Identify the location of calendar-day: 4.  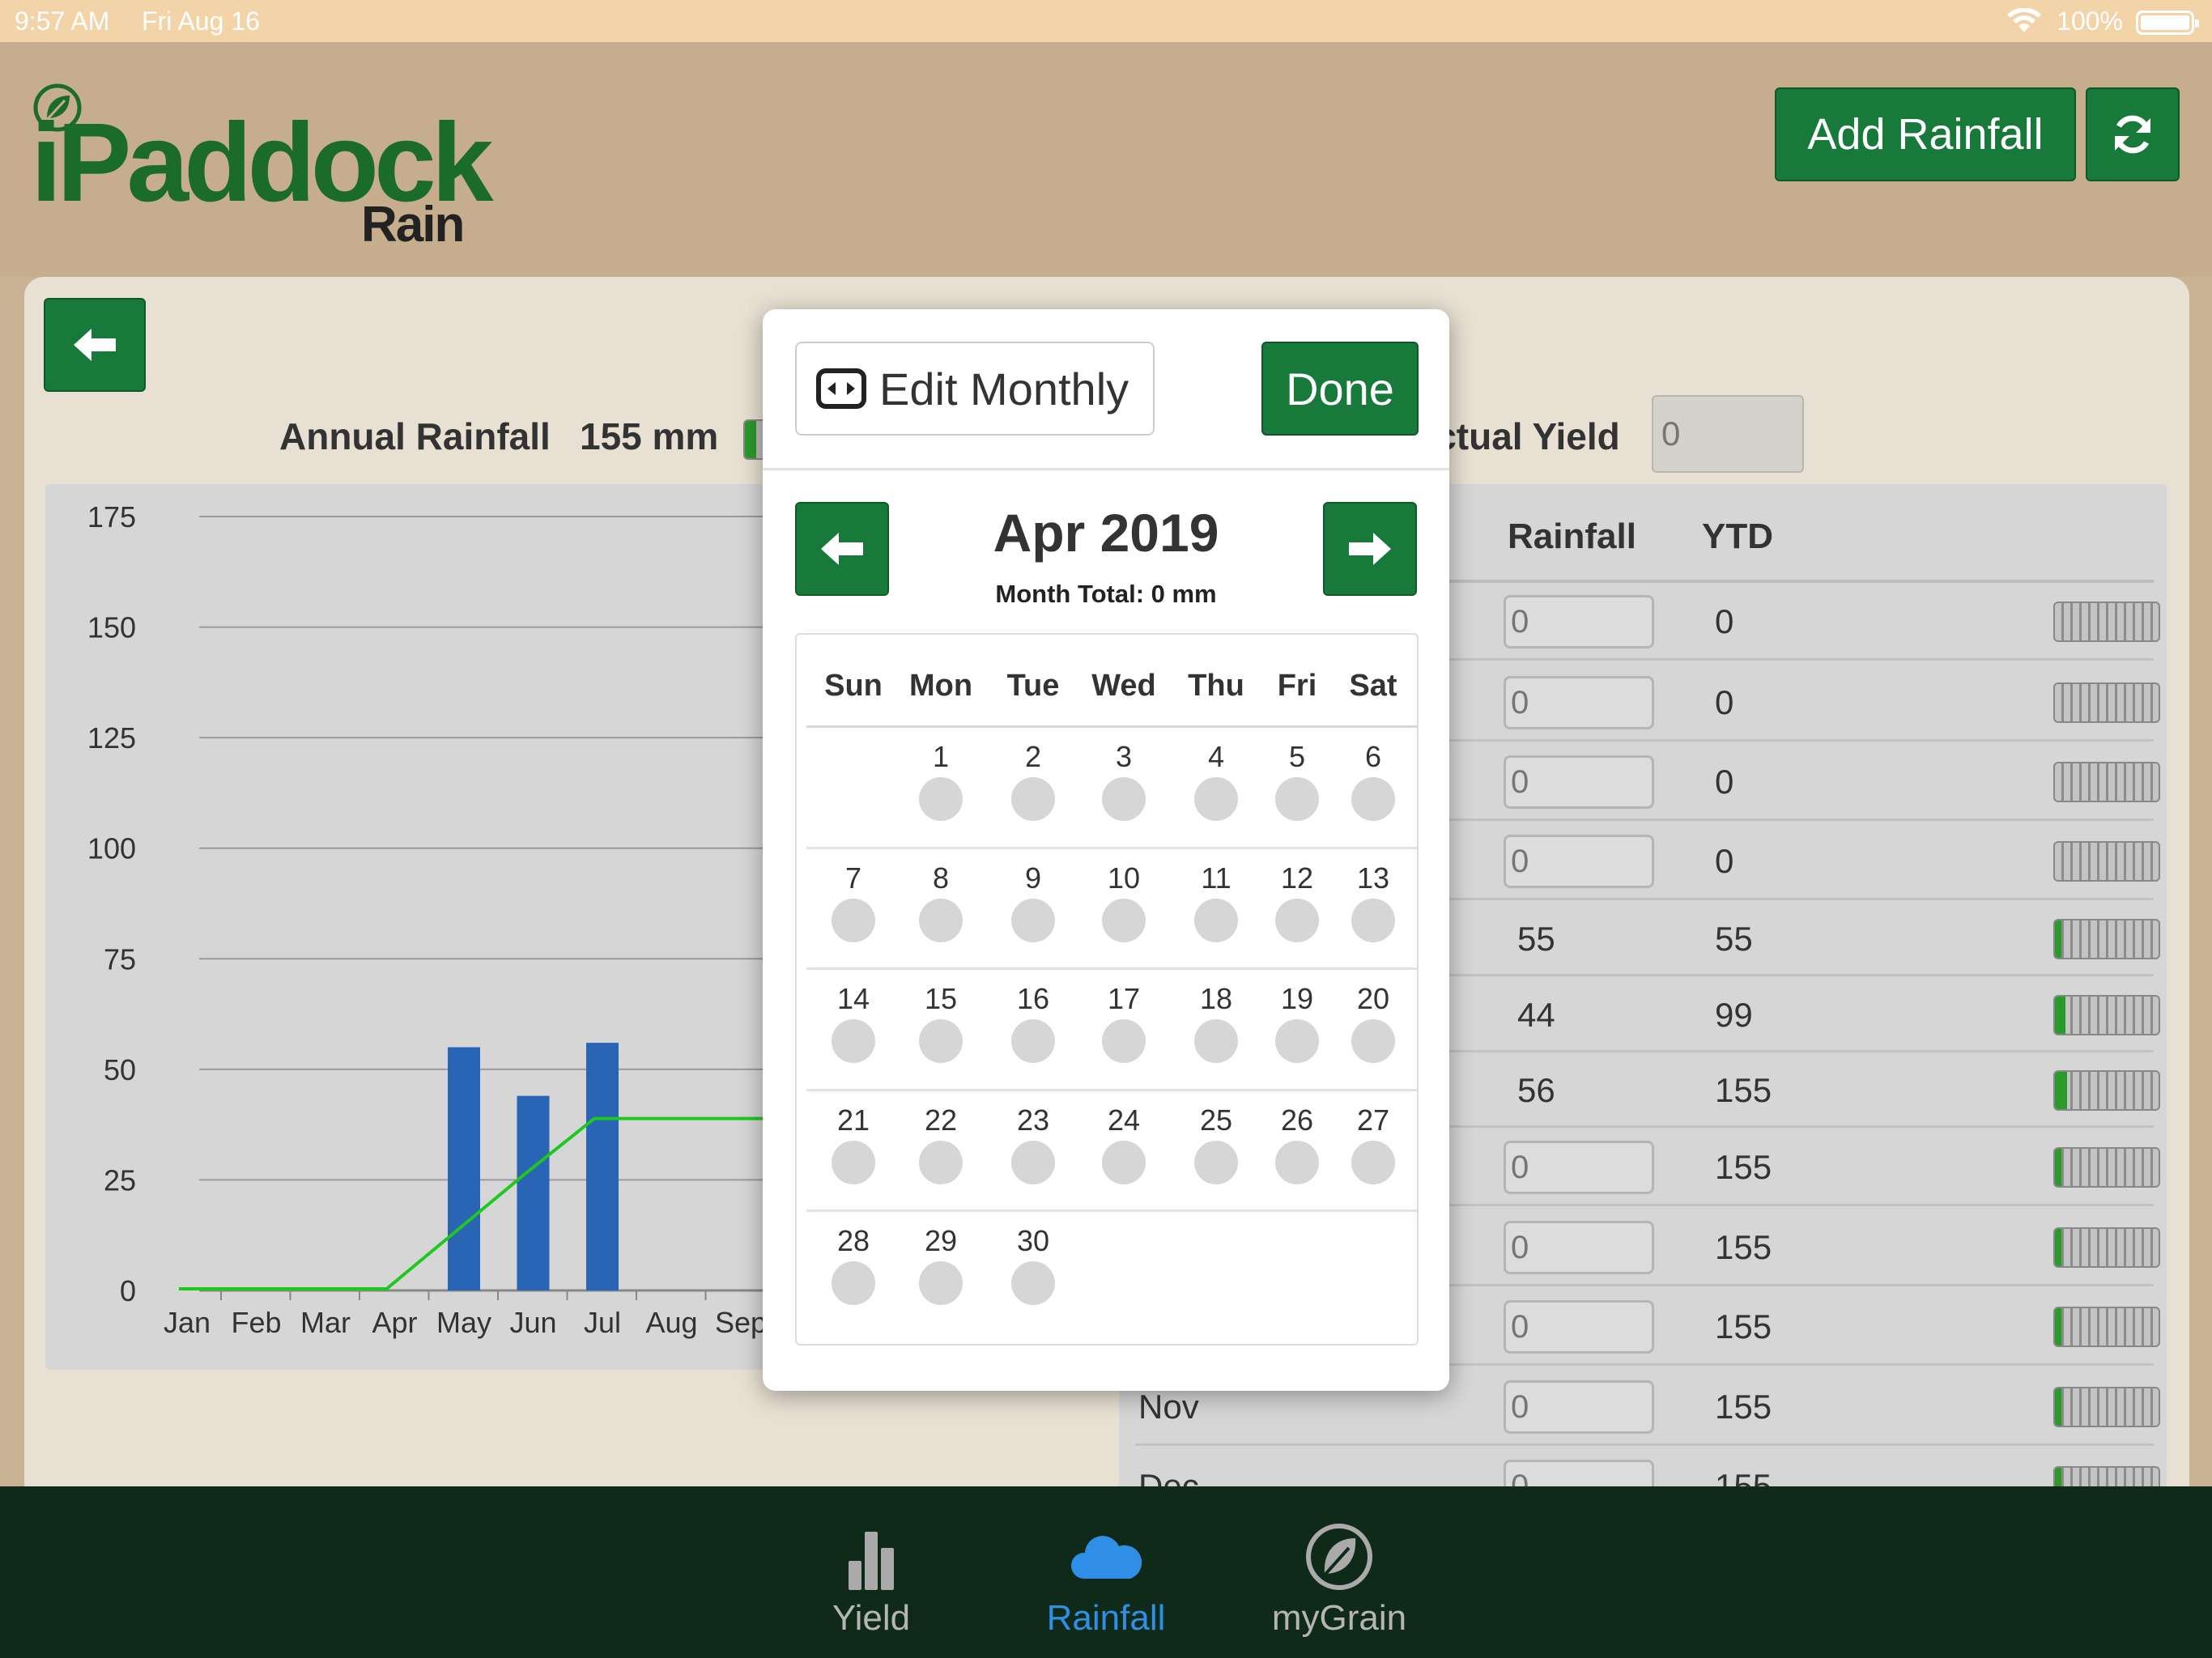
(1216, 780).